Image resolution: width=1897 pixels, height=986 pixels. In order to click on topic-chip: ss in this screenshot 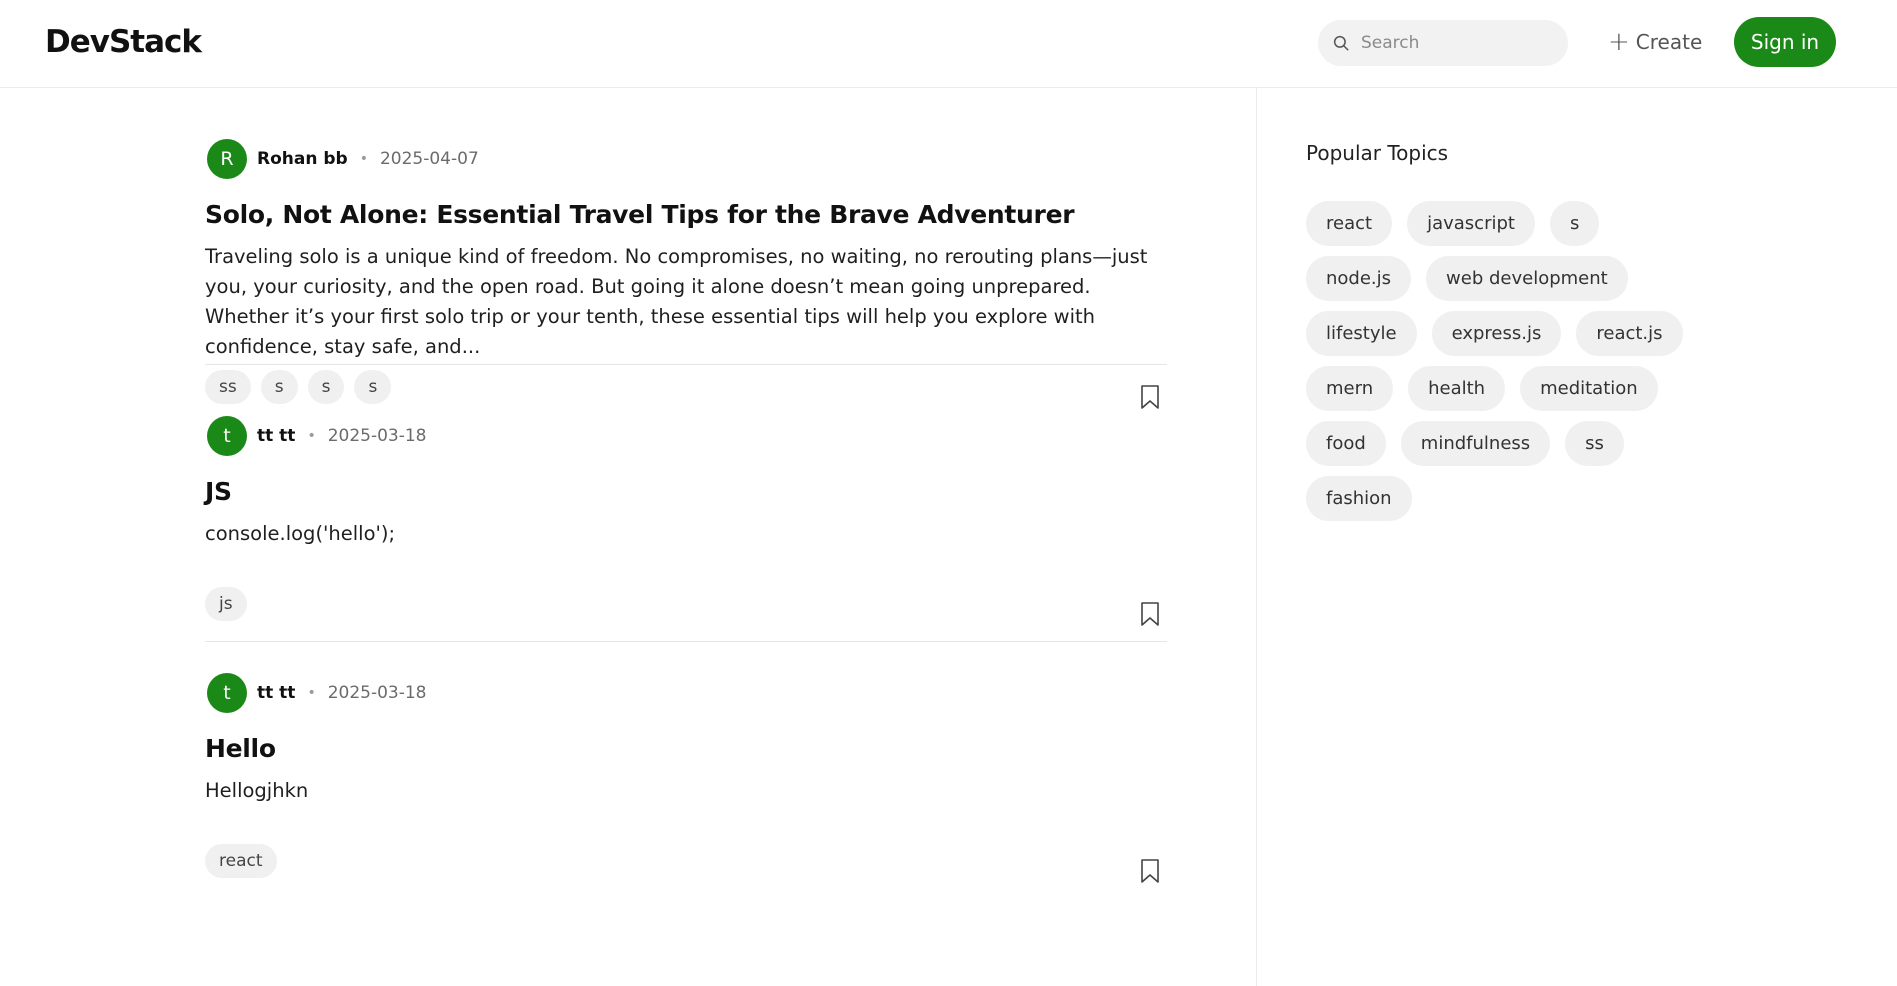, I will do `click(1594, 443)`.